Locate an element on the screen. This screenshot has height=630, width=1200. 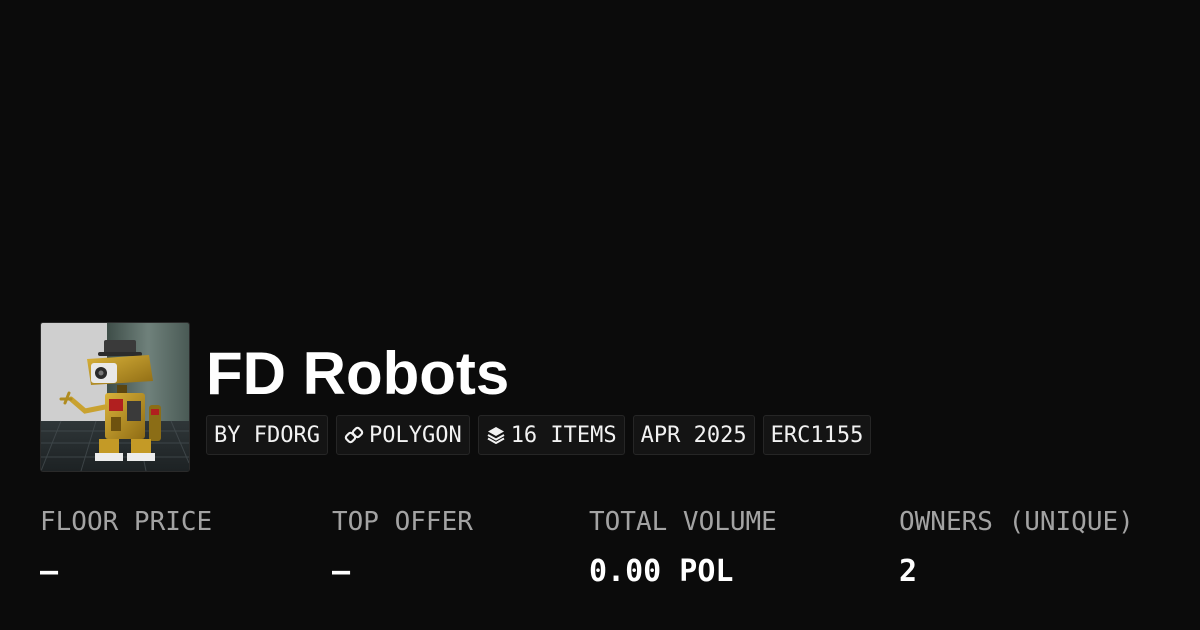
stat-owners: OWNERS (UNIQUE) 2 is located at coordinates (1016, 547).